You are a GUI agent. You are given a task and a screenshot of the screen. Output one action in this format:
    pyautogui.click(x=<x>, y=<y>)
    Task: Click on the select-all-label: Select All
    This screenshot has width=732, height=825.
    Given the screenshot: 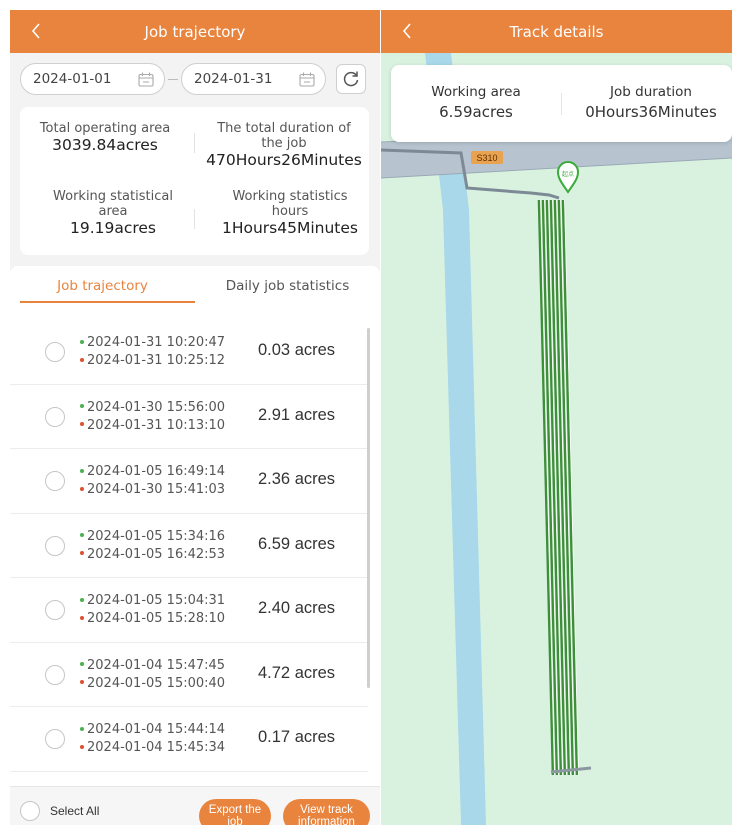 What is the action you would take?
    pyautogui.click(x=75, y=811)
    